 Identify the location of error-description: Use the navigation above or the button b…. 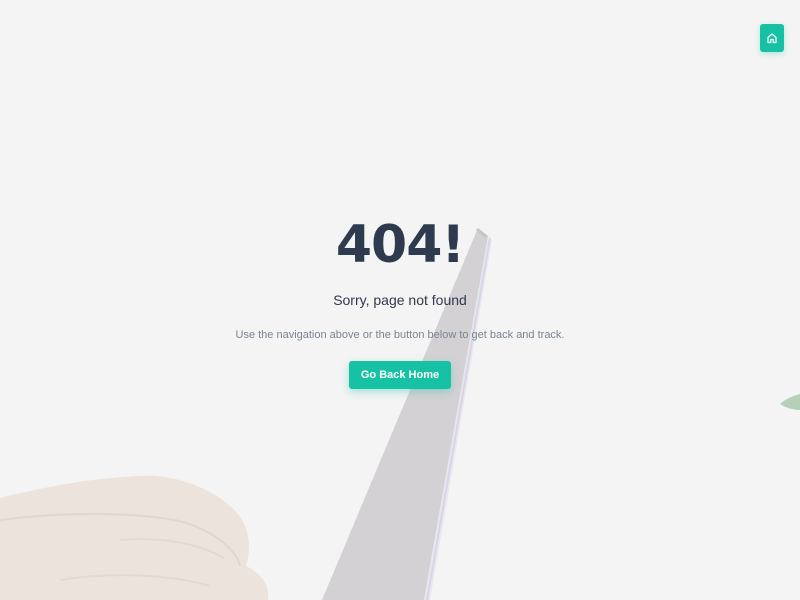
(400, 335).